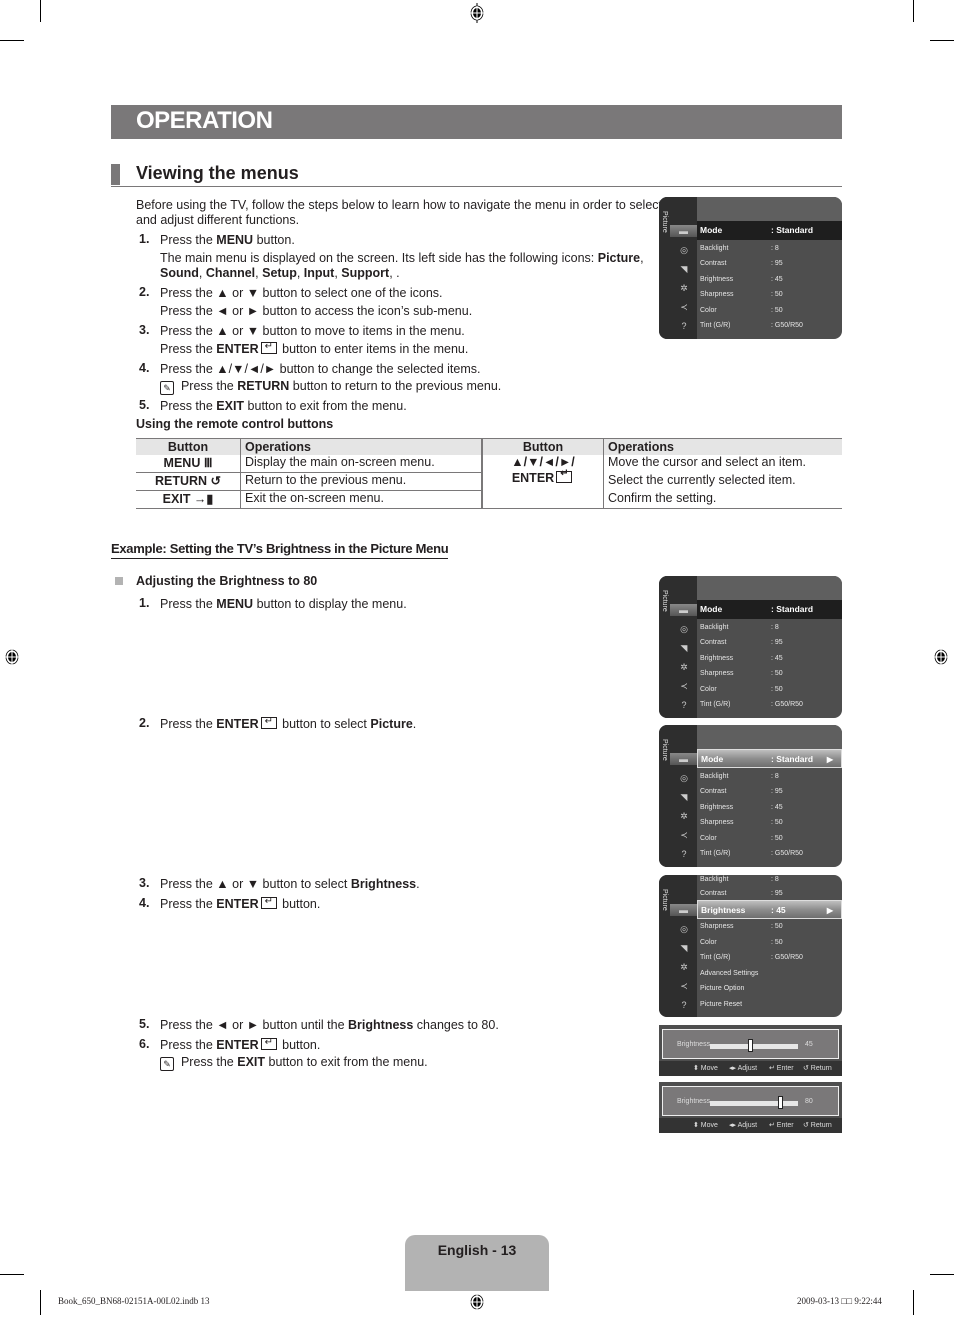 The image size is (954, 1317). What do you see at coordinates (777, 791) in the screenshot?
I see `menu-item-value: : 95` at bounding box center [777, 791].